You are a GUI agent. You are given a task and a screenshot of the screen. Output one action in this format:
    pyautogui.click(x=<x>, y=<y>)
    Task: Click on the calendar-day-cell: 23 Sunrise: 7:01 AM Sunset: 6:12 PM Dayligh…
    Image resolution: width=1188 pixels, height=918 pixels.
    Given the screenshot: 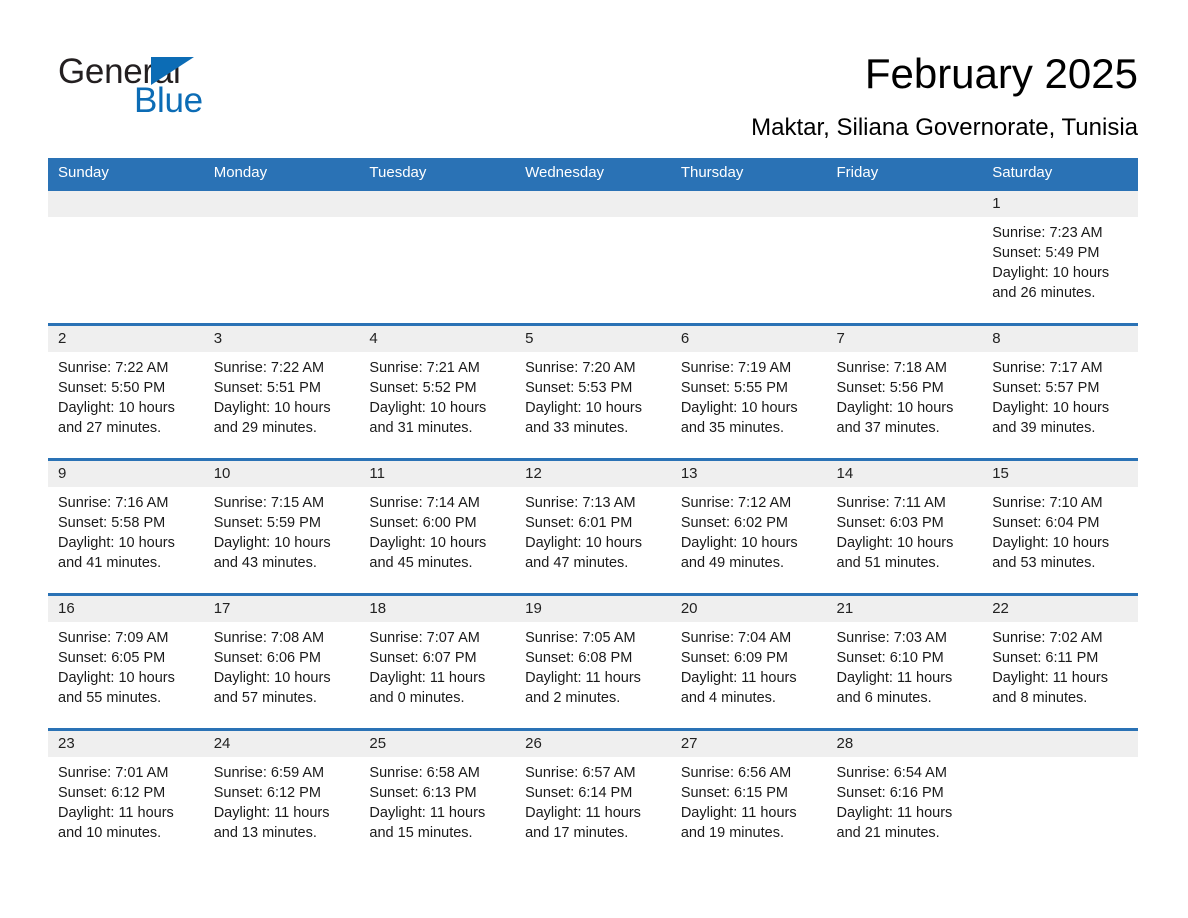 What is the action you would take?
    pyautogui.click(x=126, y=796)
    